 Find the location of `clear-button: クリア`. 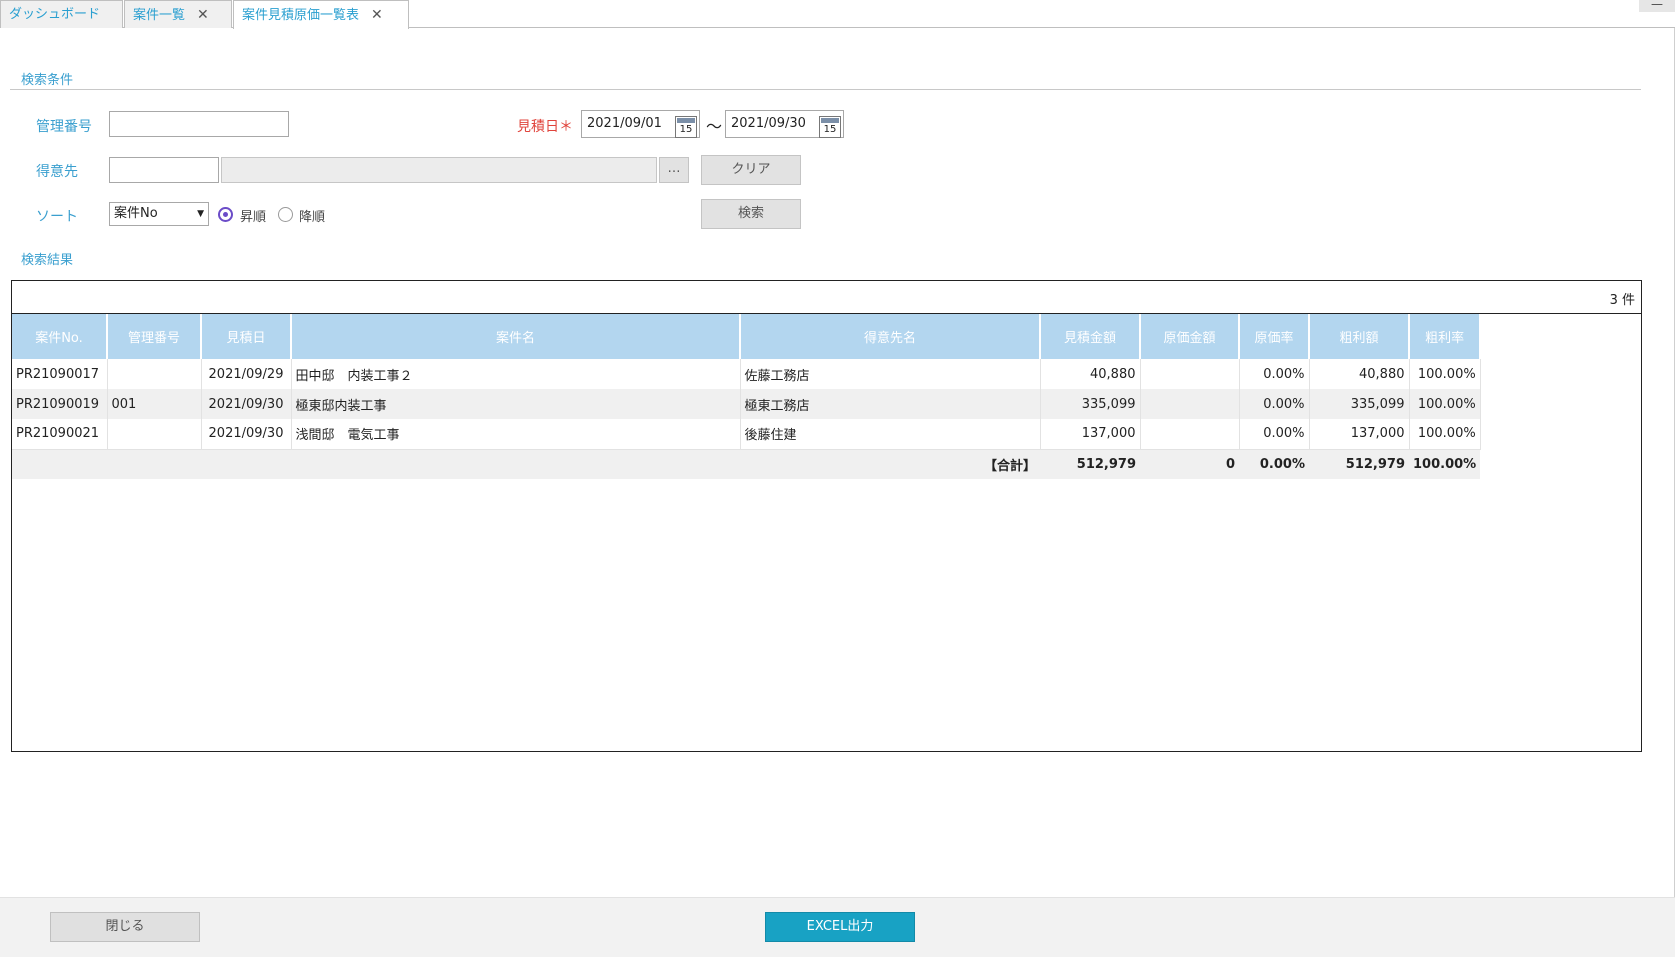

clear-button: クリア is located at coordinates (751, 170).